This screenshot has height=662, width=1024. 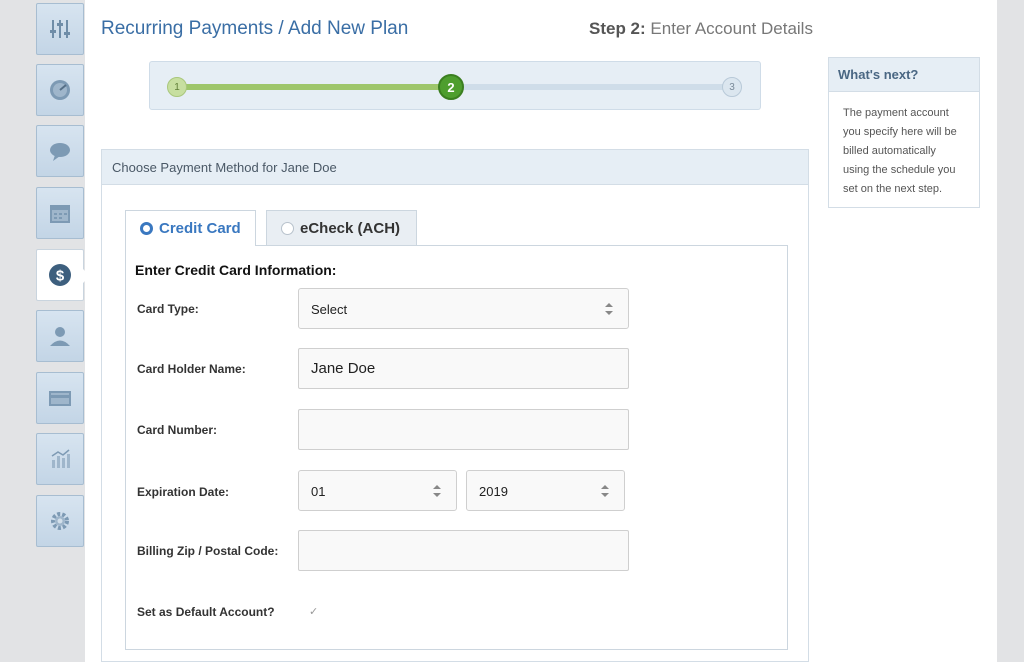 I want to click on tab-credit-card: Credit Card, so click(x=190, y=228).